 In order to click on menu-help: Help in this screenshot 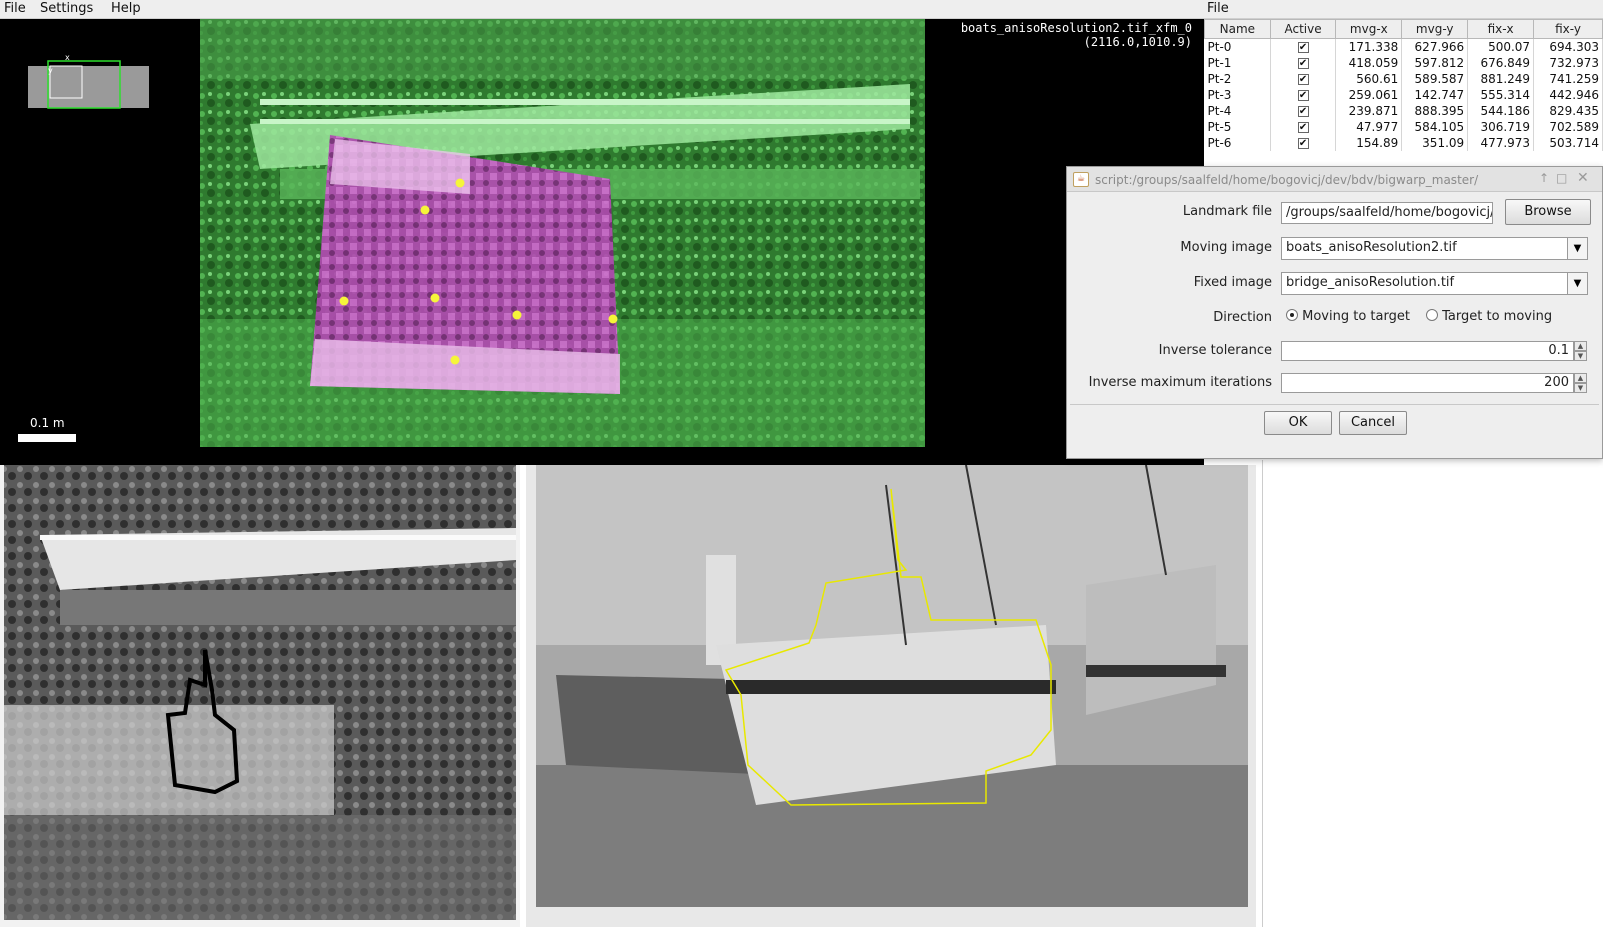, I will do `click(126, 8)`.